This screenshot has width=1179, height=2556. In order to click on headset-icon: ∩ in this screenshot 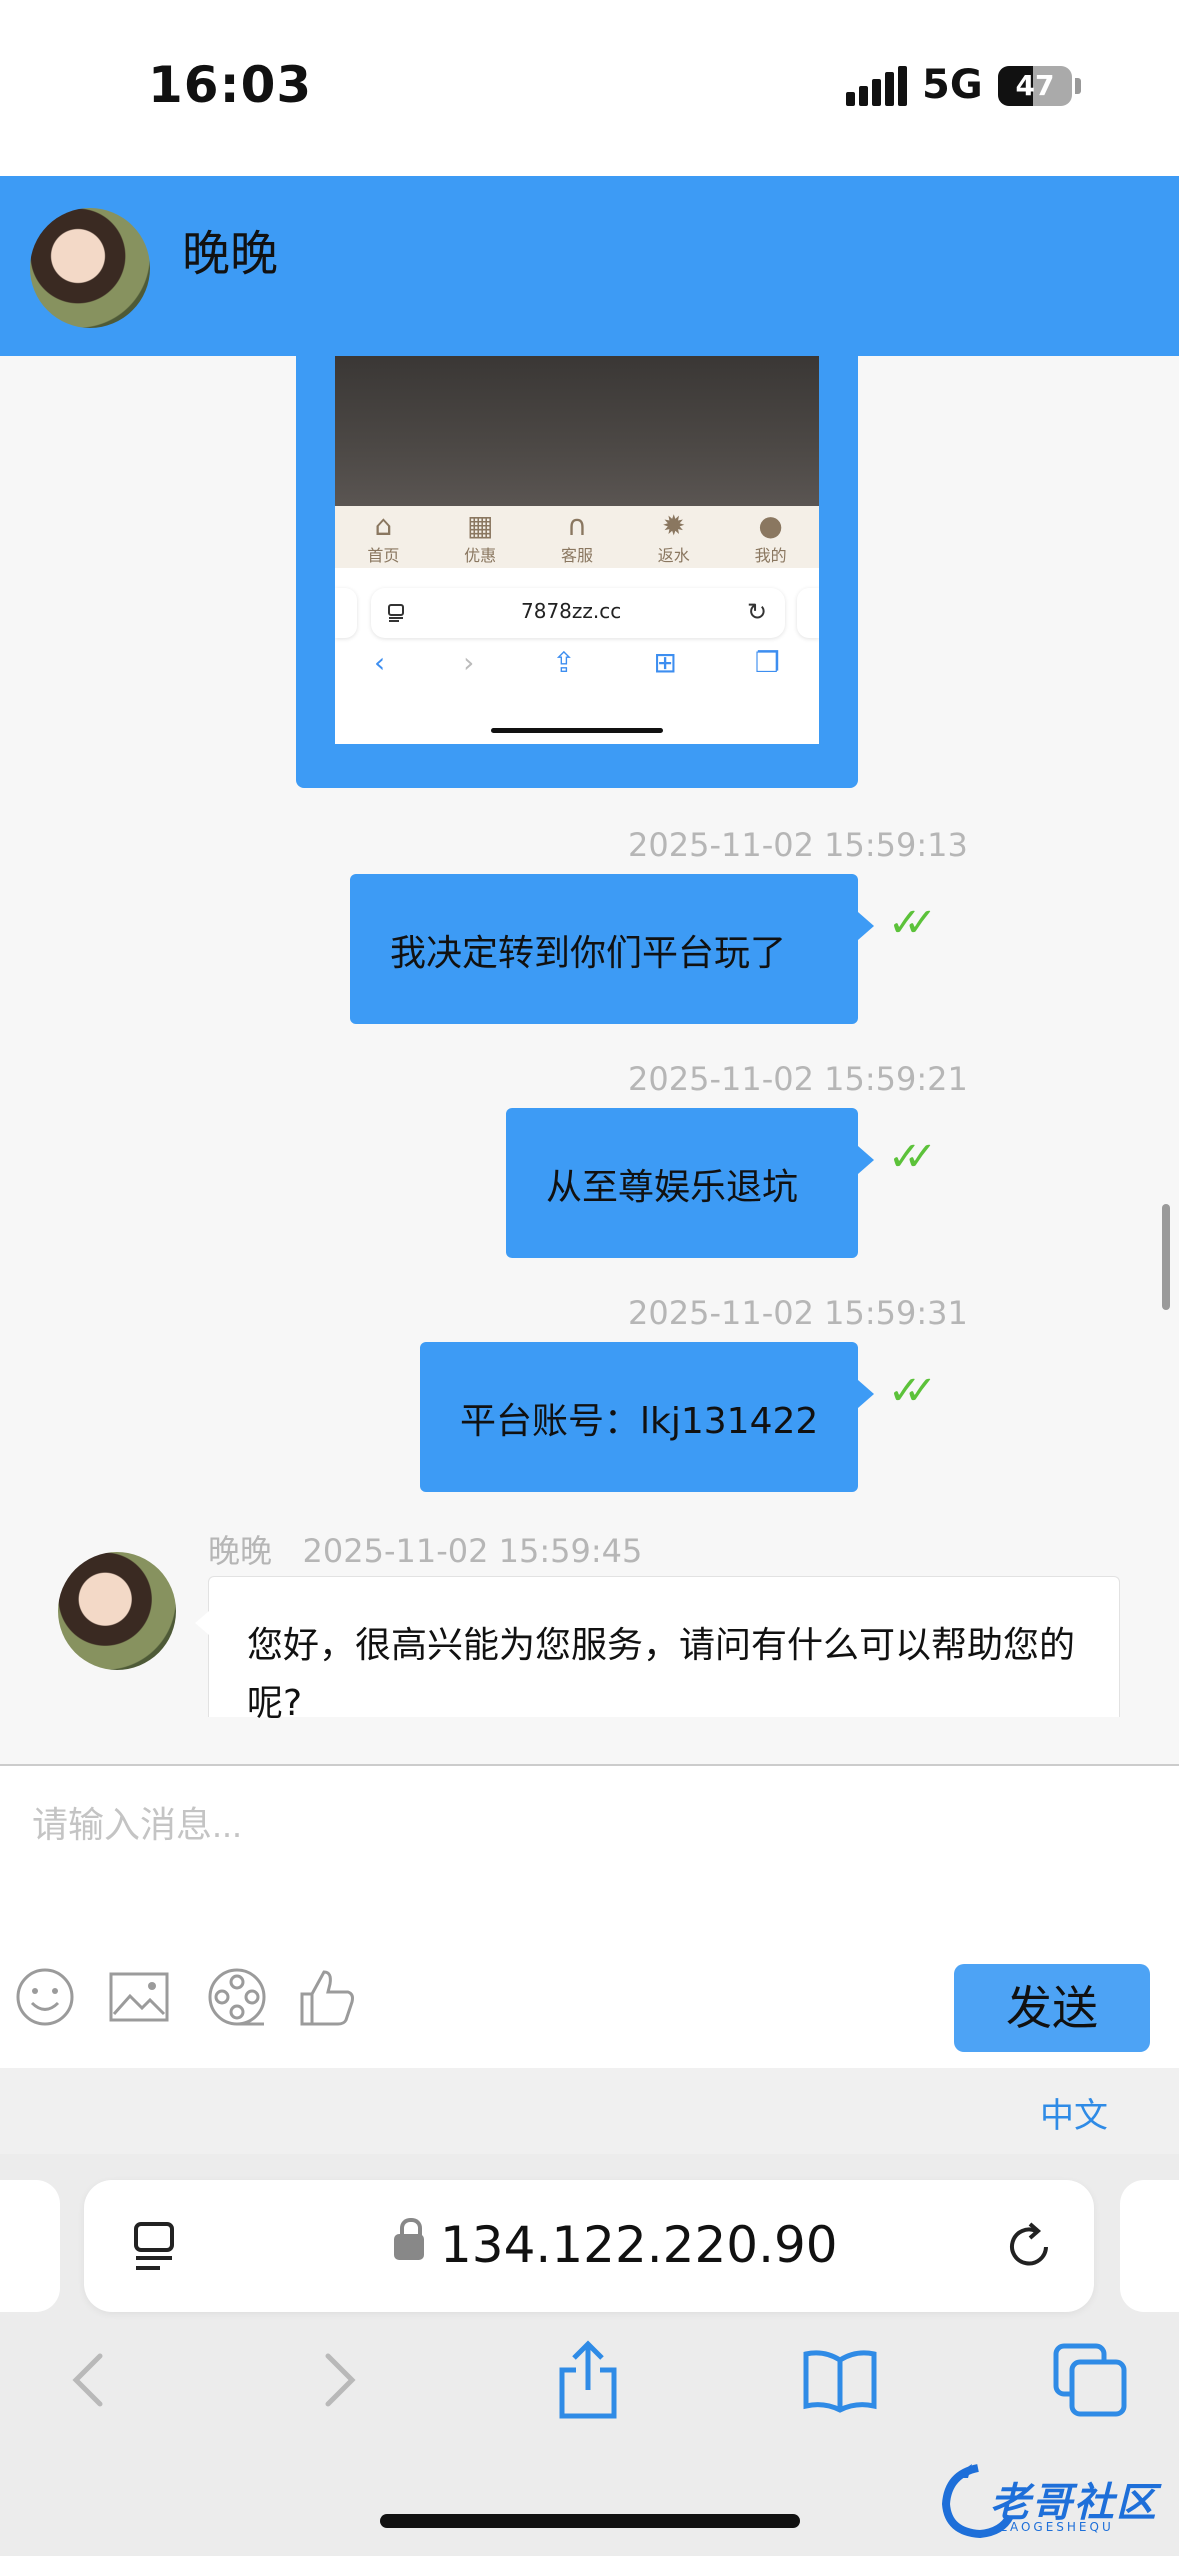, I will do `click(577, 525)`.